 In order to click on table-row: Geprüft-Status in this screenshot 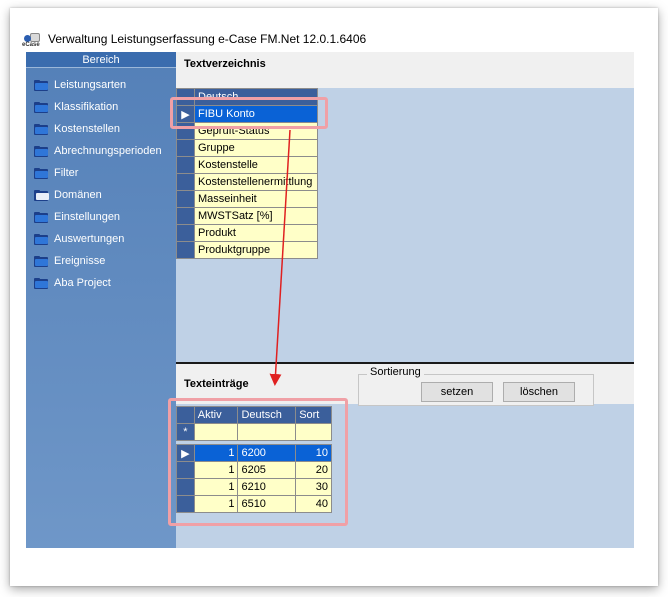, I will do `click(247, 131)`.